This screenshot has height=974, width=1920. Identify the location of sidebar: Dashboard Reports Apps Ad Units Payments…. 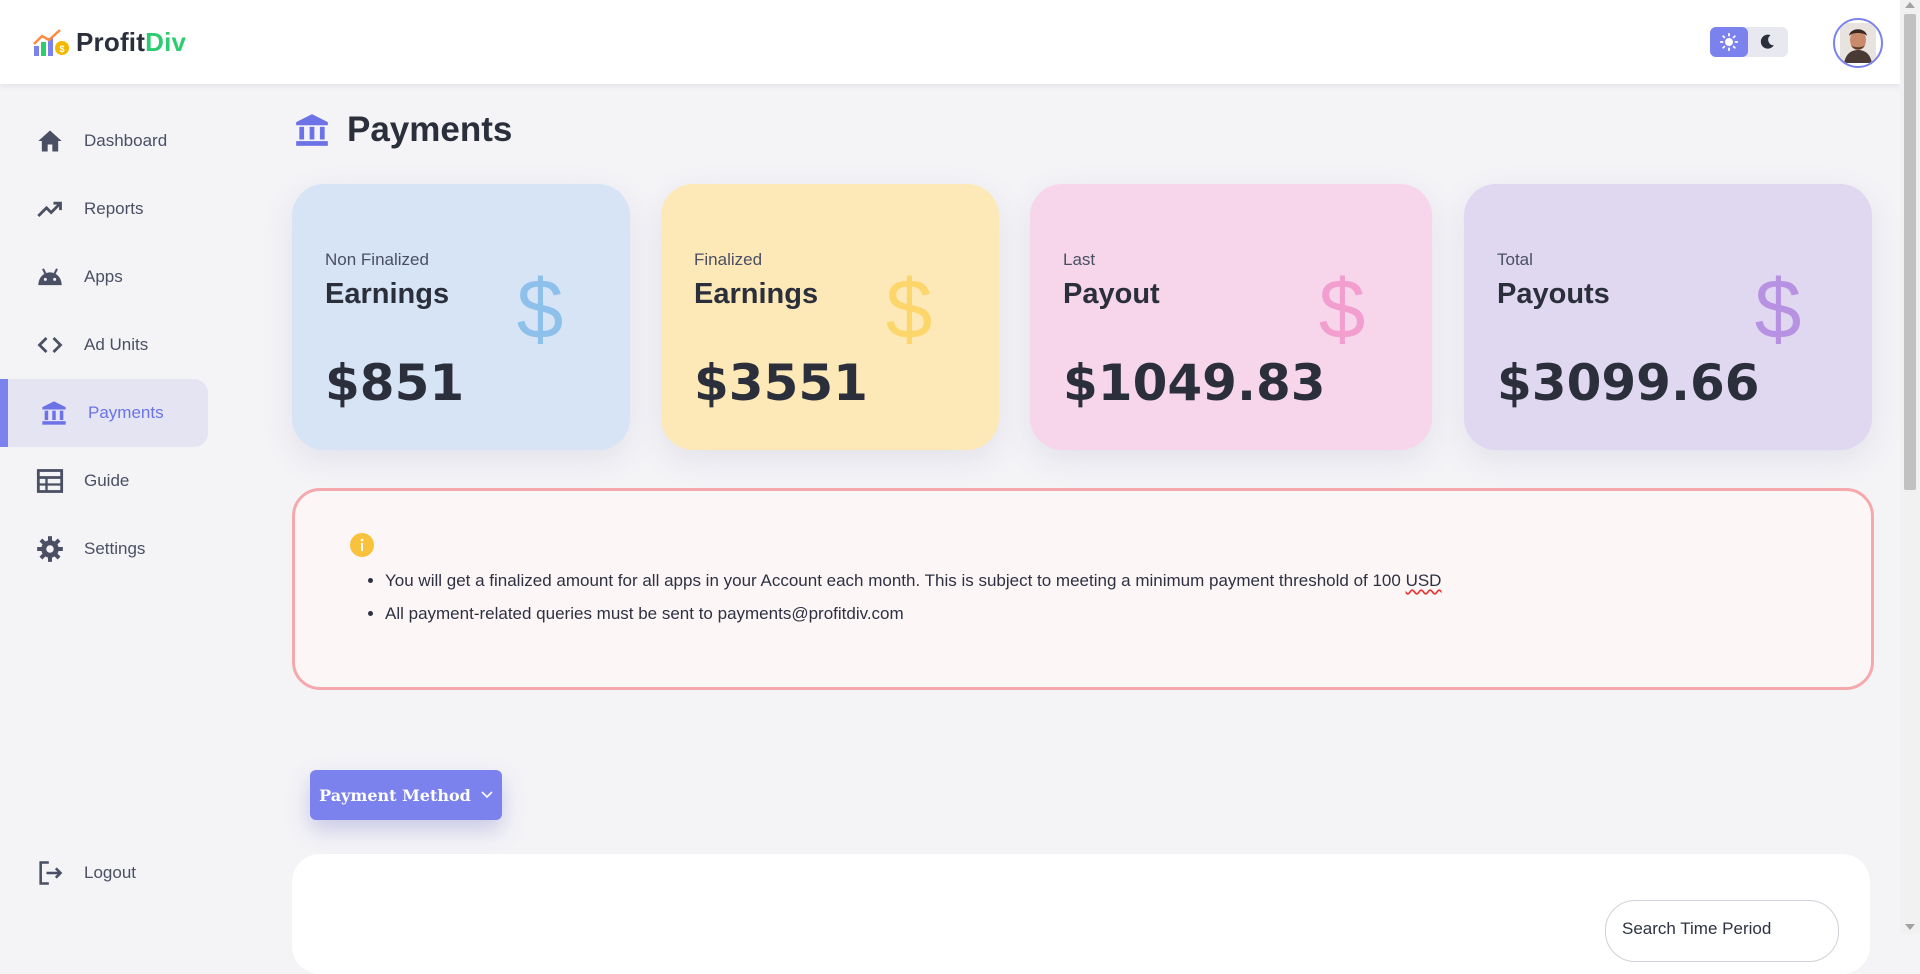
(120, 509).